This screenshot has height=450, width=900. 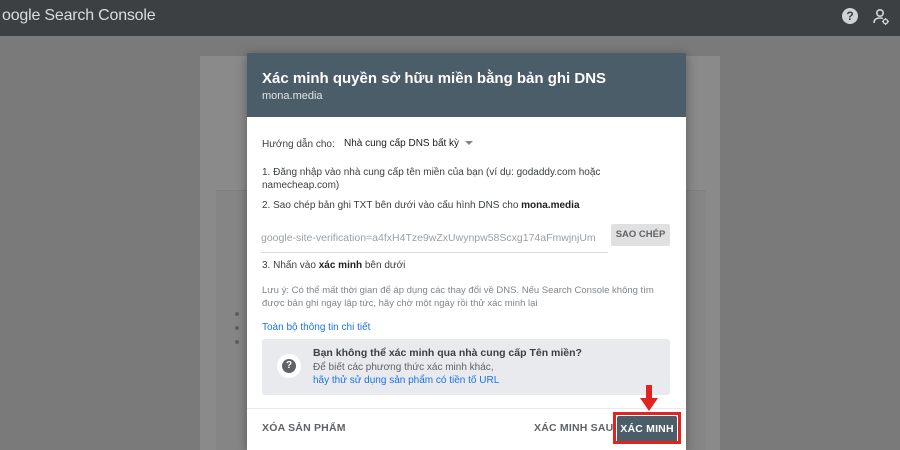 I want to click on dialog-subtitle: mona.media, so click(x=292, y=96).